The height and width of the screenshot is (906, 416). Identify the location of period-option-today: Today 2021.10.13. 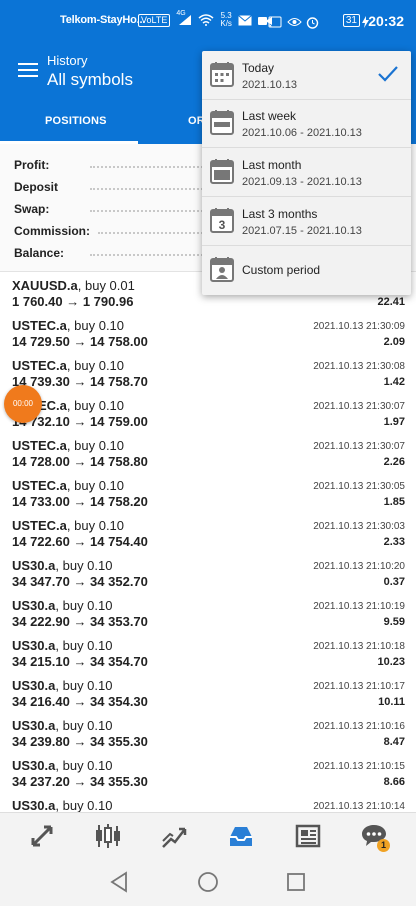
(306, 75).